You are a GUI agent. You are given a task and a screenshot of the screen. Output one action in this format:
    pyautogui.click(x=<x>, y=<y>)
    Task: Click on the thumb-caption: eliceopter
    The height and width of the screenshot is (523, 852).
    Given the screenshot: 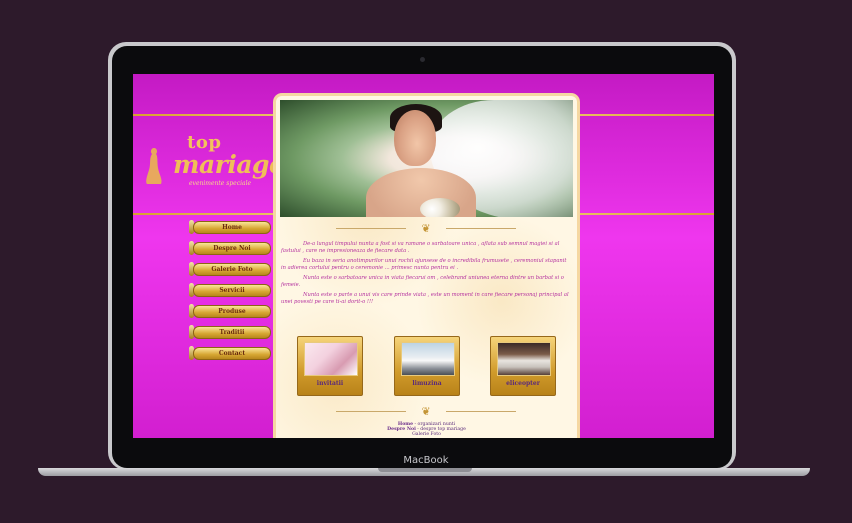 What is the action you would take?
    pyautogui.click(x=523, y=383)
    